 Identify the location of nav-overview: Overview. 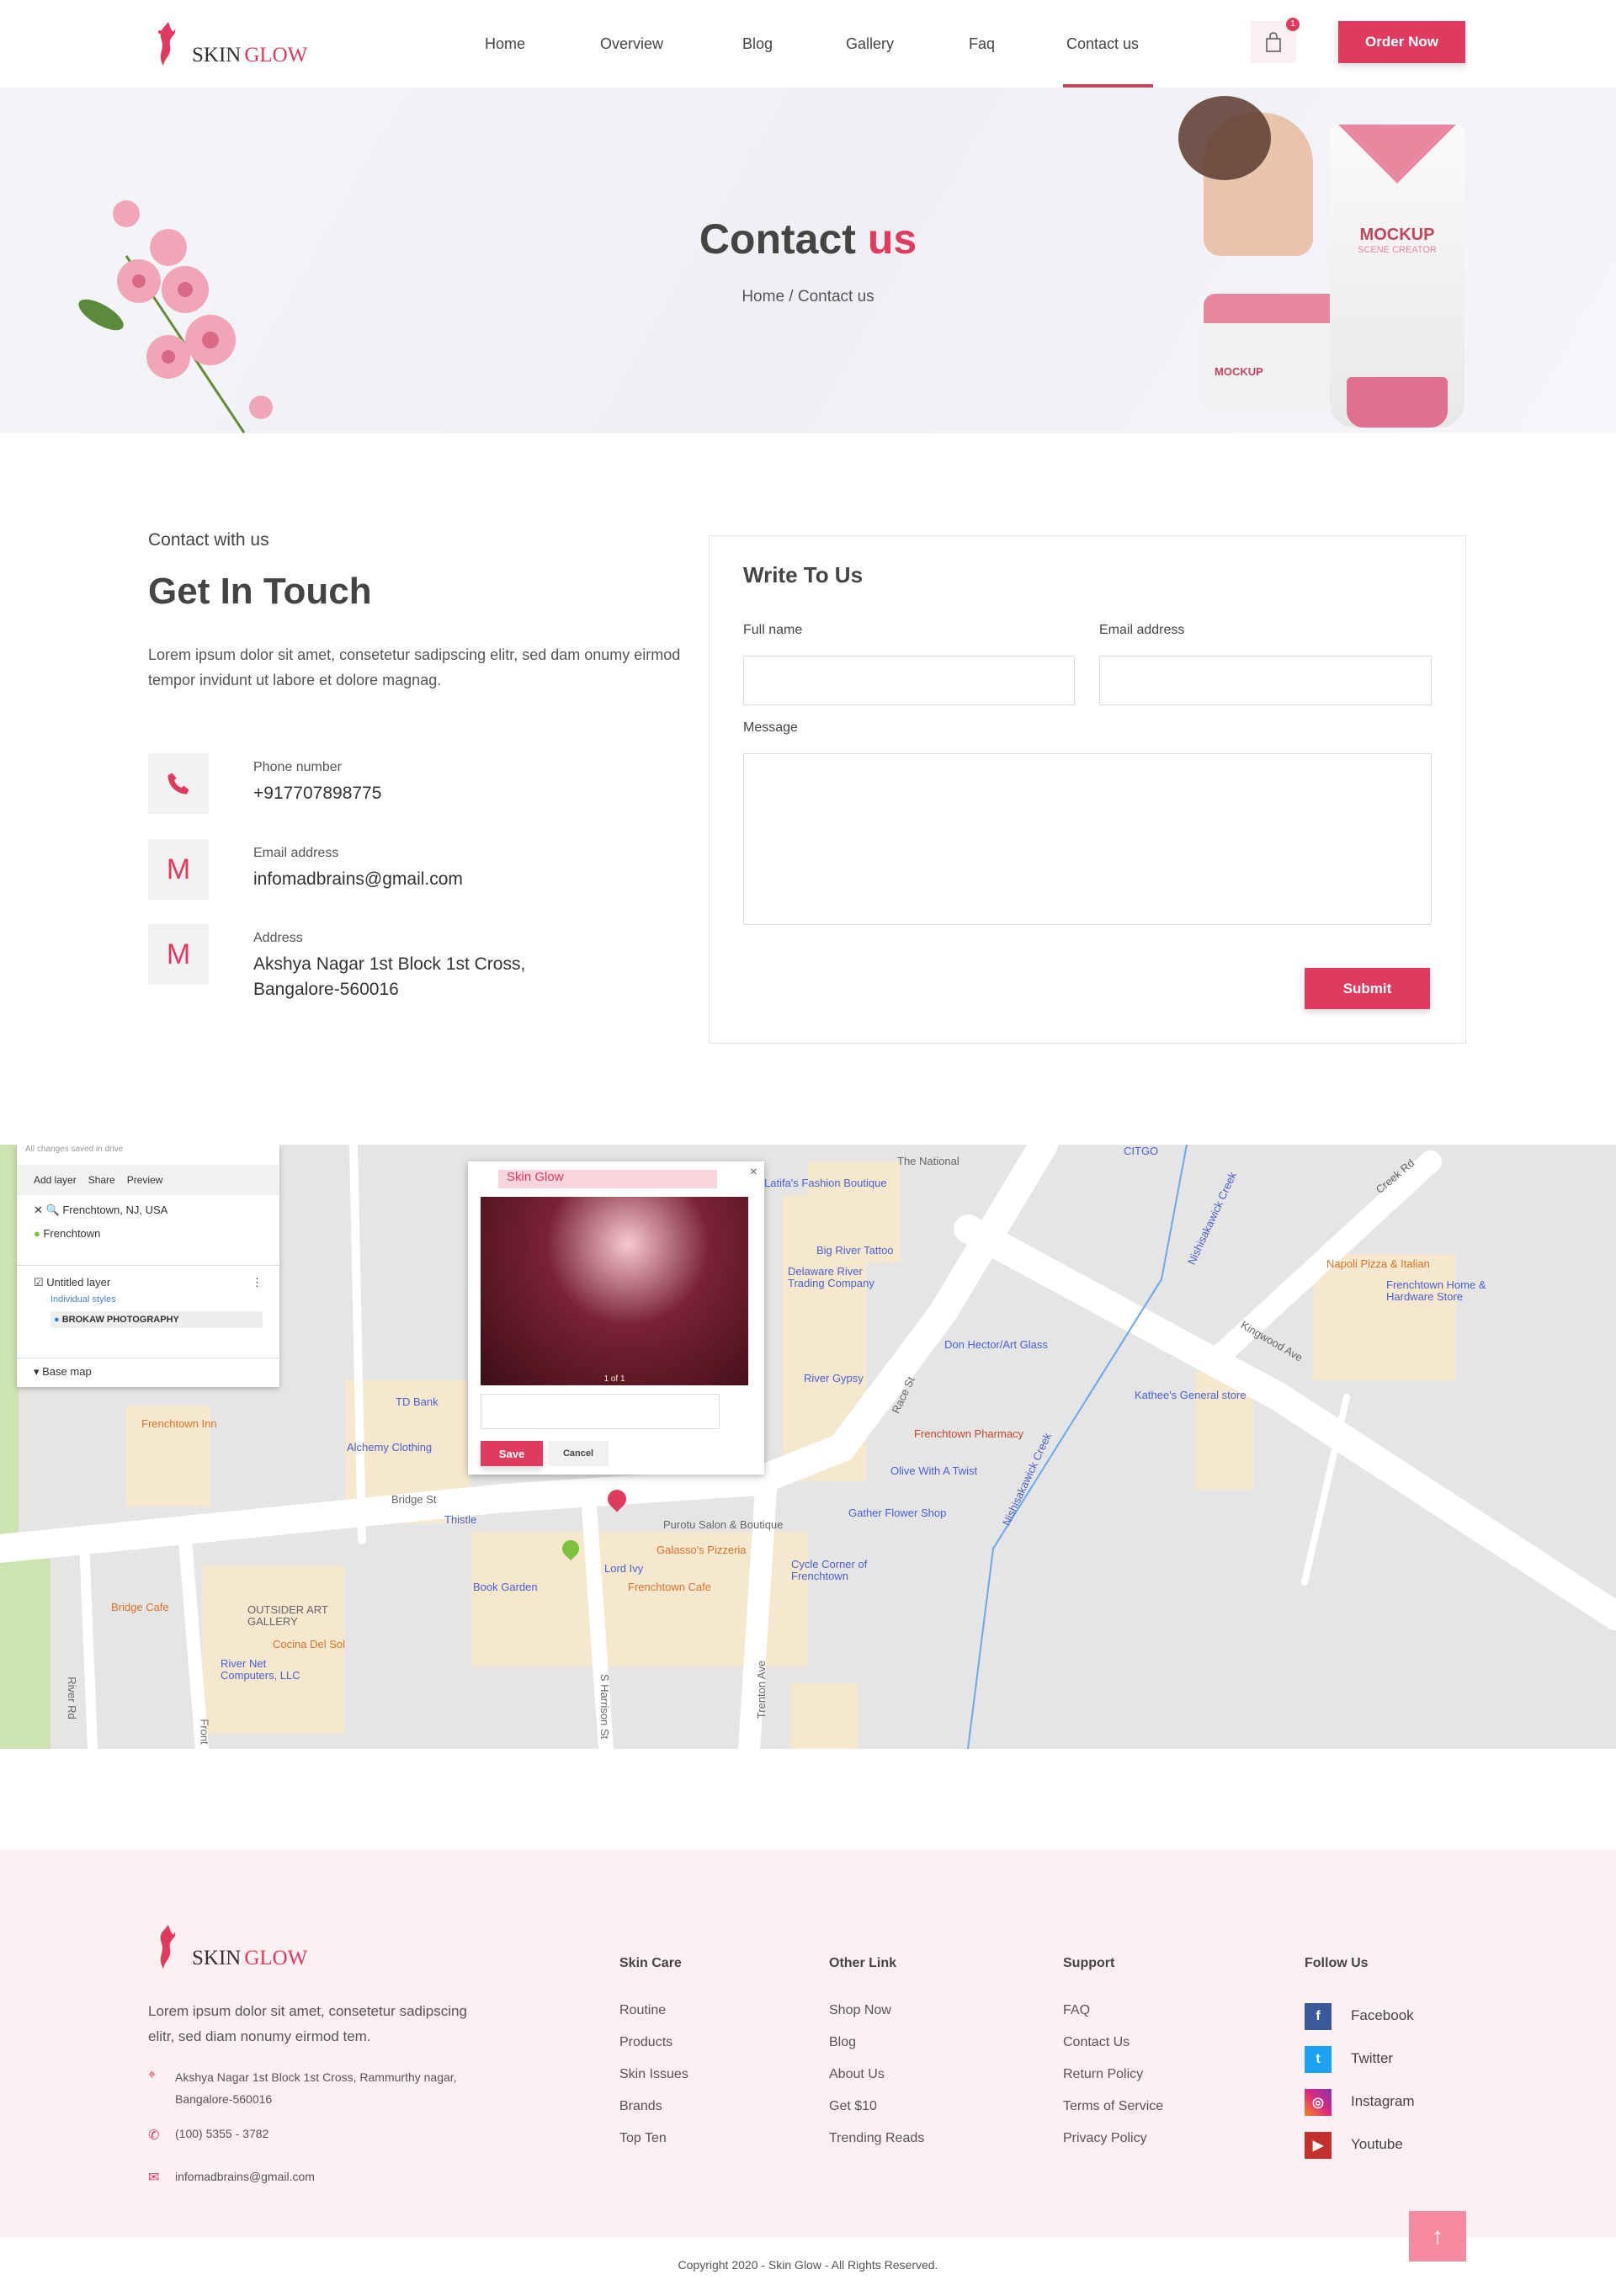
(631, 44).